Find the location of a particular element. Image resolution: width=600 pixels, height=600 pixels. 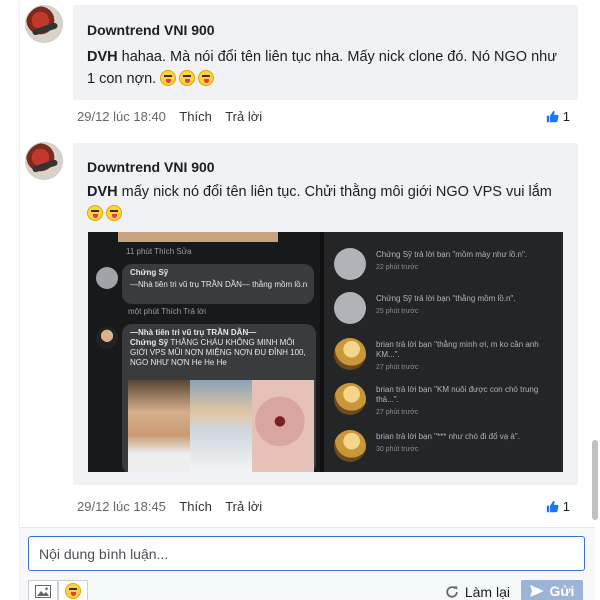

top-photo-strip is located at coordinates (198, 237).